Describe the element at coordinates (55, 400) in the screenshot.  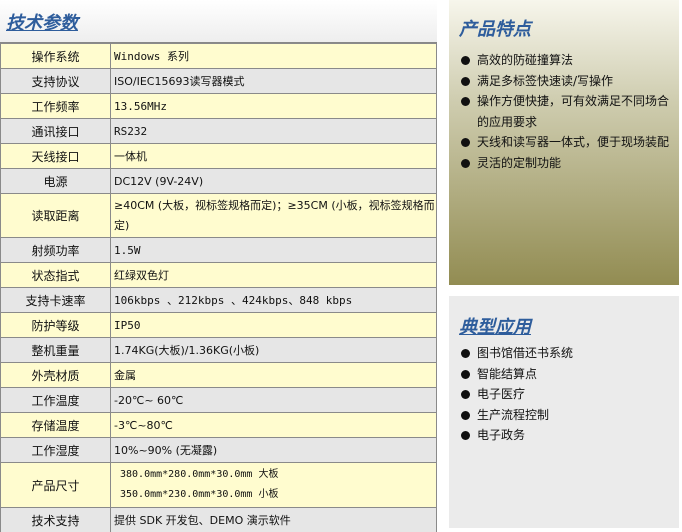
I see `row-label: 工作温度` at that location.